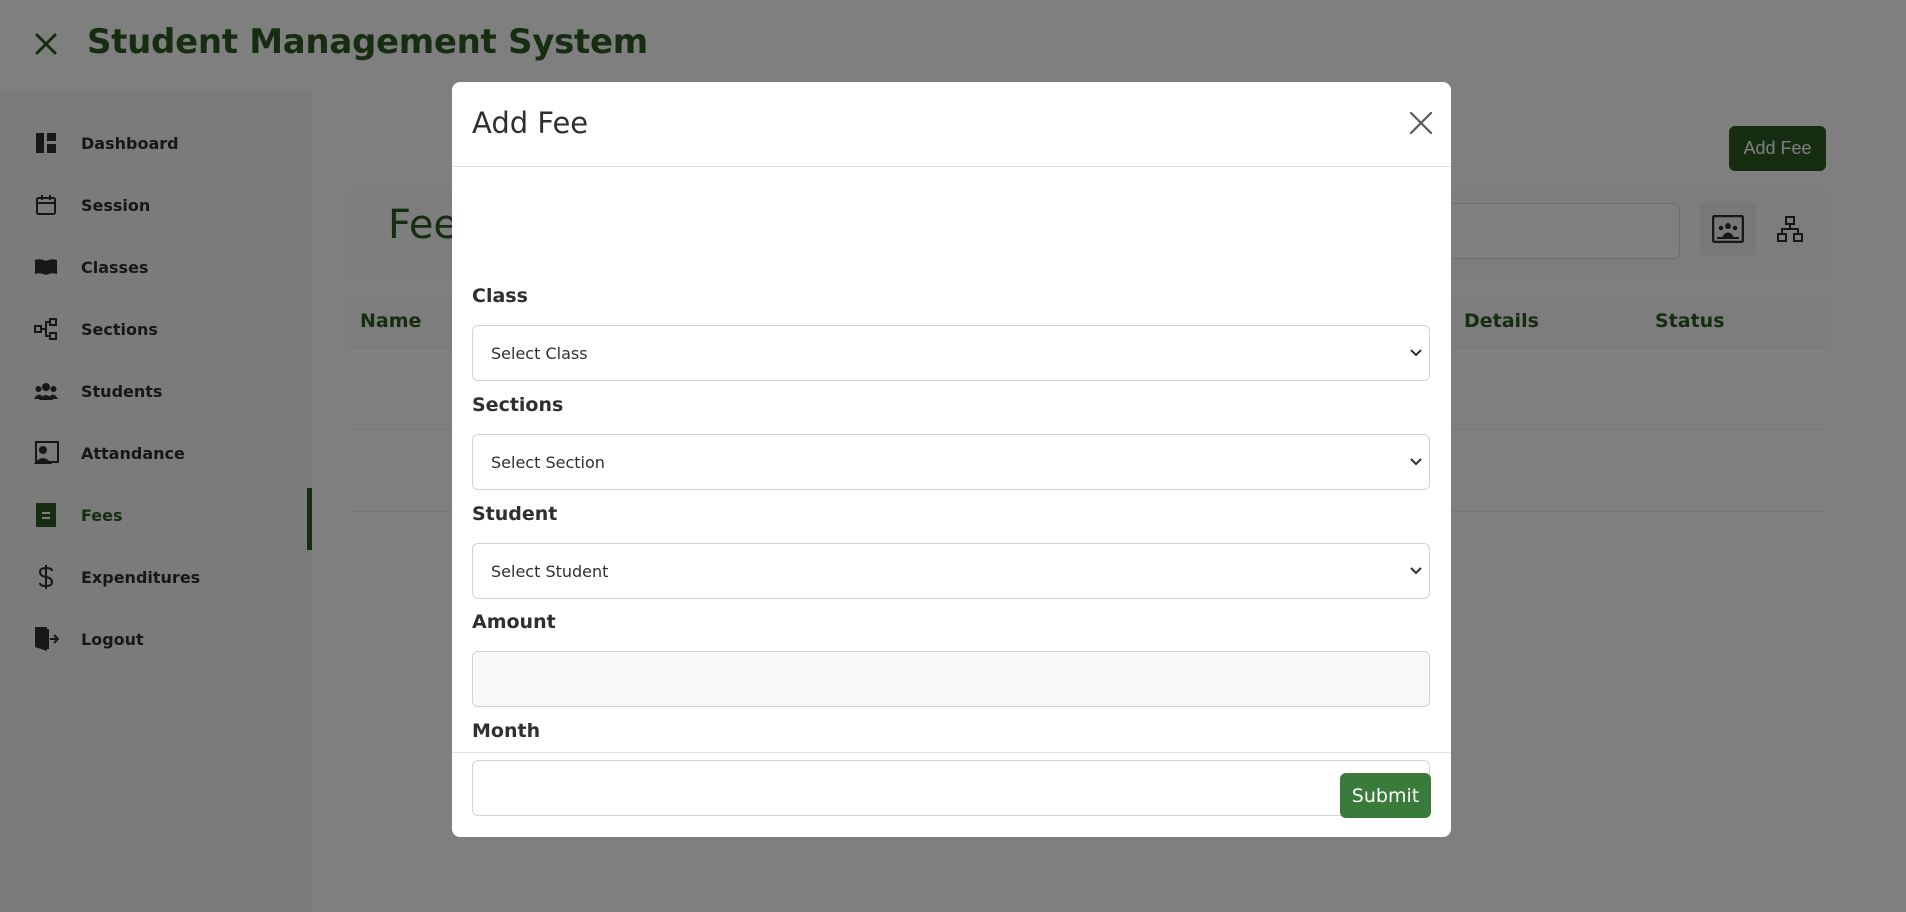 This screenshot has width=1906, height=912. Describe the element at coordinates (518, 405) in the screenshot. I see `sections-label: Sections` at that location.